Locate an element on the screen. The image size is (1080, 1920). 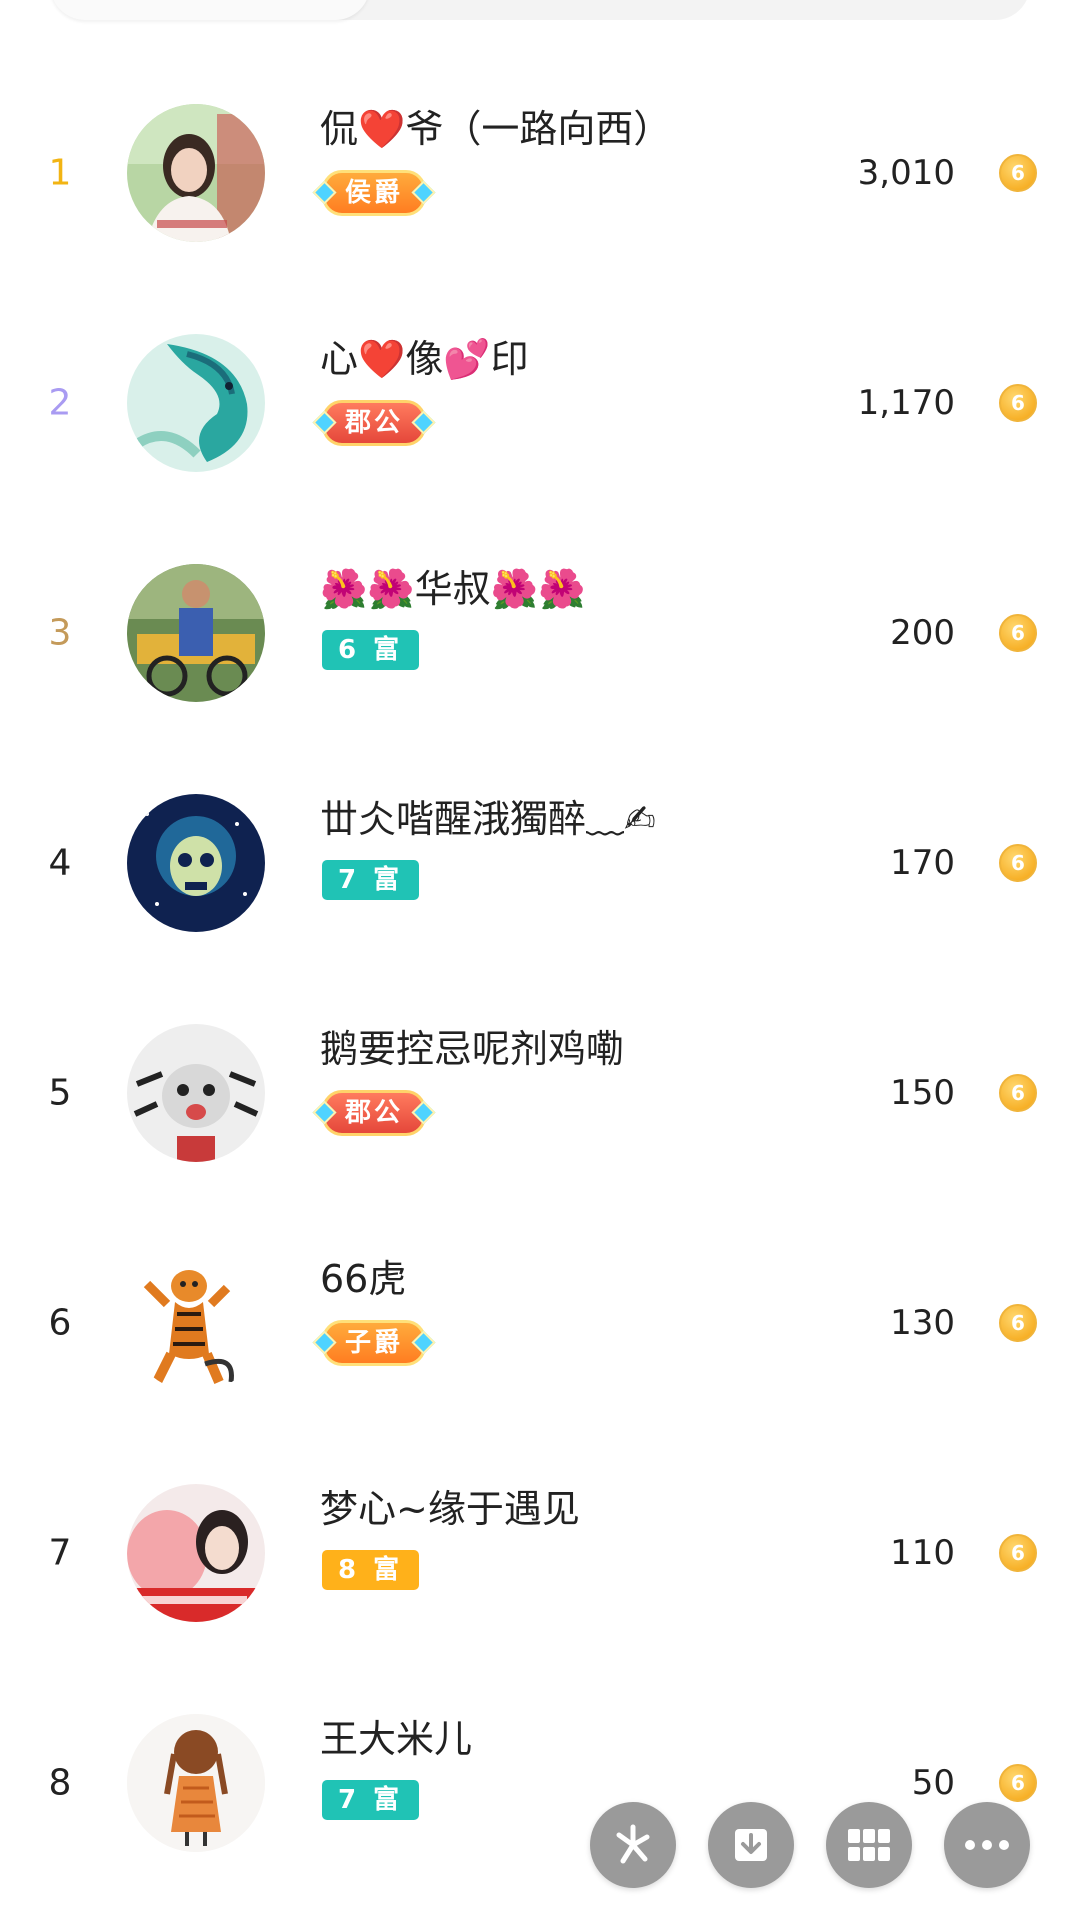
download-icon is located at coordinates (751, 1845).